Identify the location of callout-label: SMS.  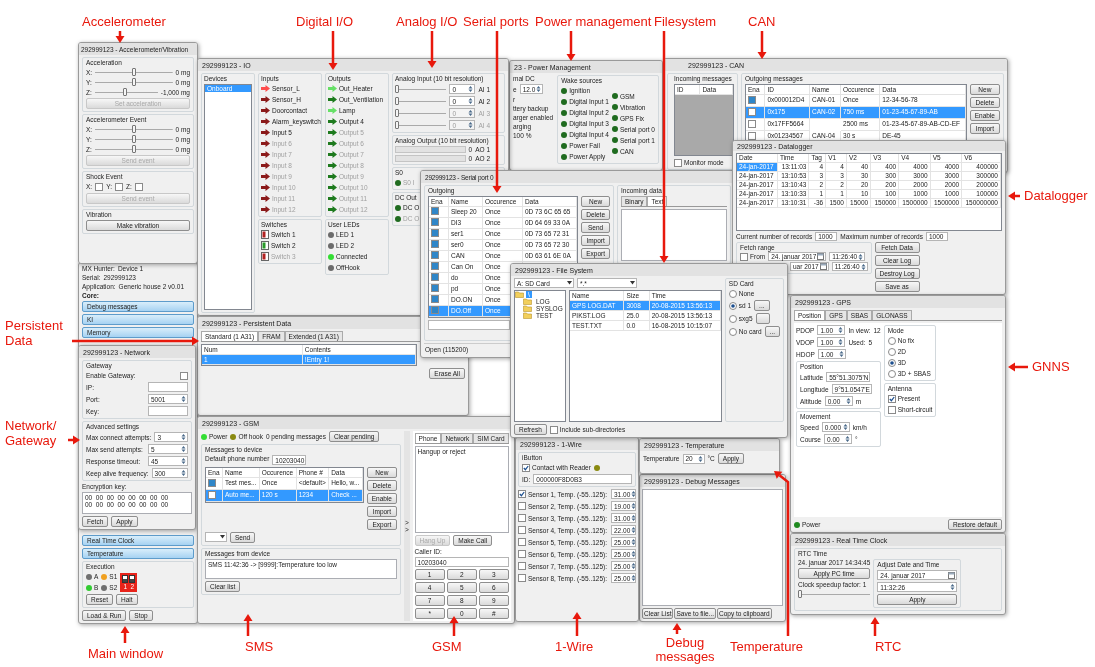
(259, 646).